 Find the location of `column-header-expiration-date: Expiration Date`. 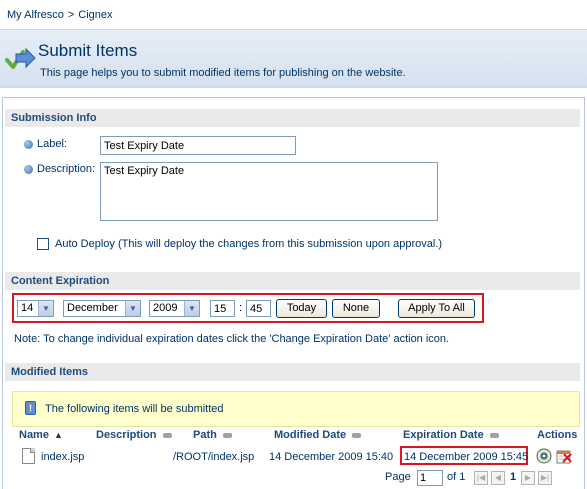

column-header-expiration-date: Expiration Date is located at coordinates (451, 435).